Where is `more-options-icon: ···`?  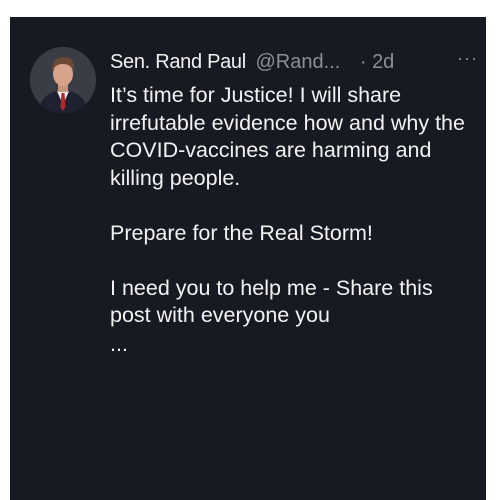 more-options-icon: ··· is located at coordinates (467, 58).